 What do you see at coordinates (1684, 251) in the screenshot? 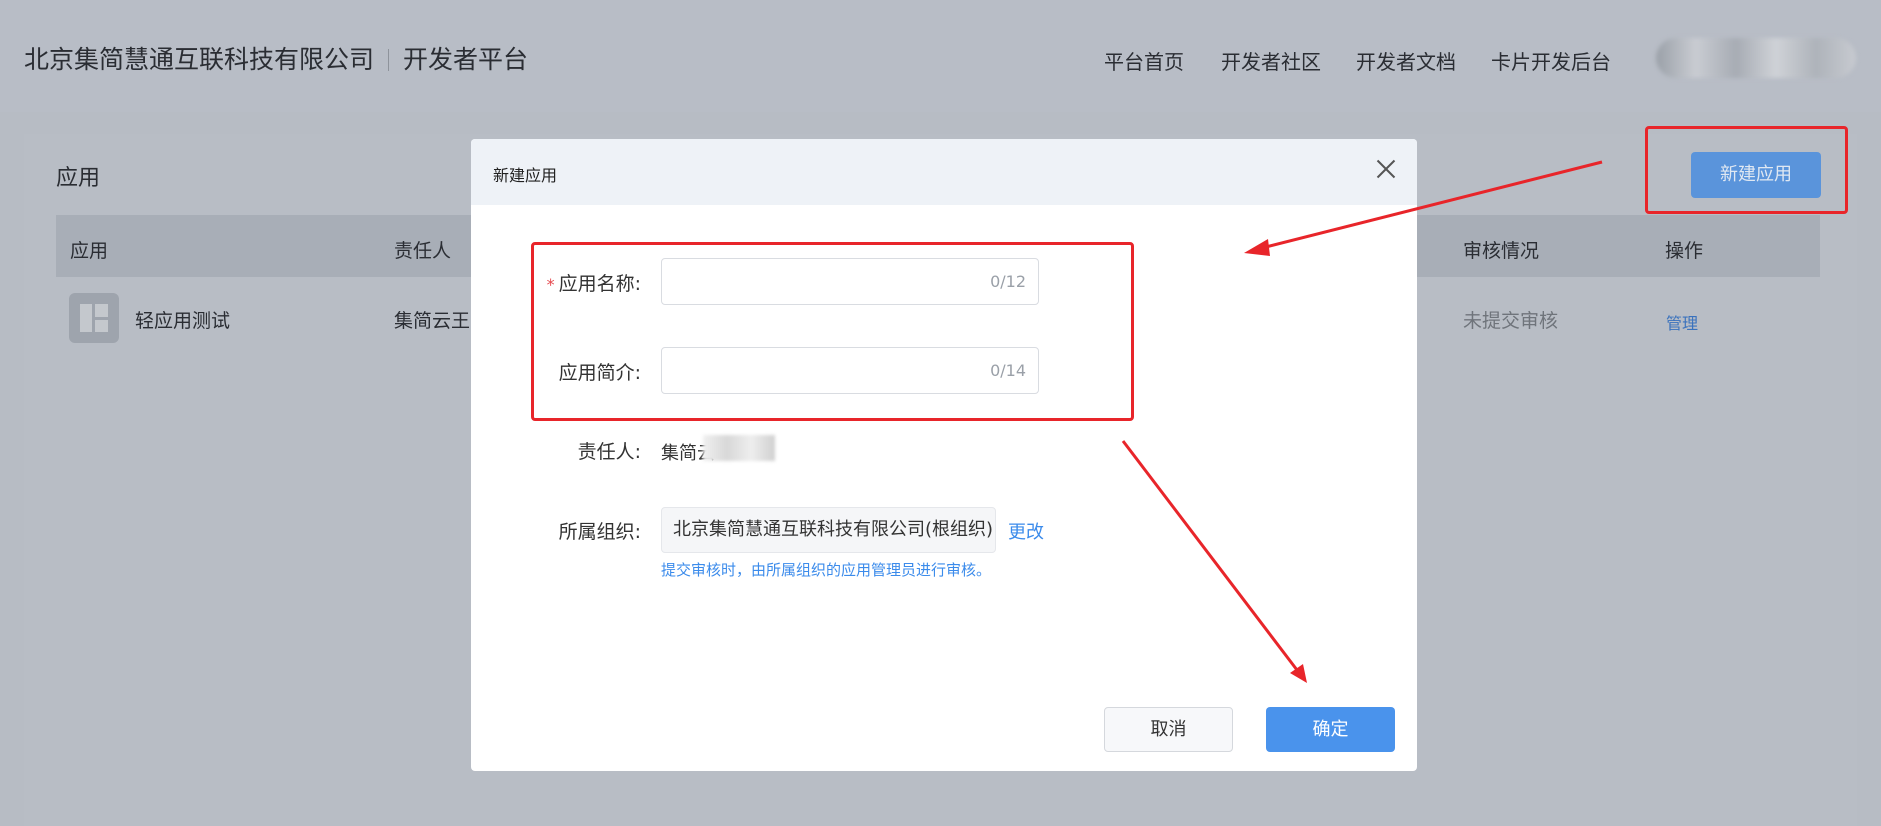
I see `column-actions: 操作` at bounding box center [1684, 251].